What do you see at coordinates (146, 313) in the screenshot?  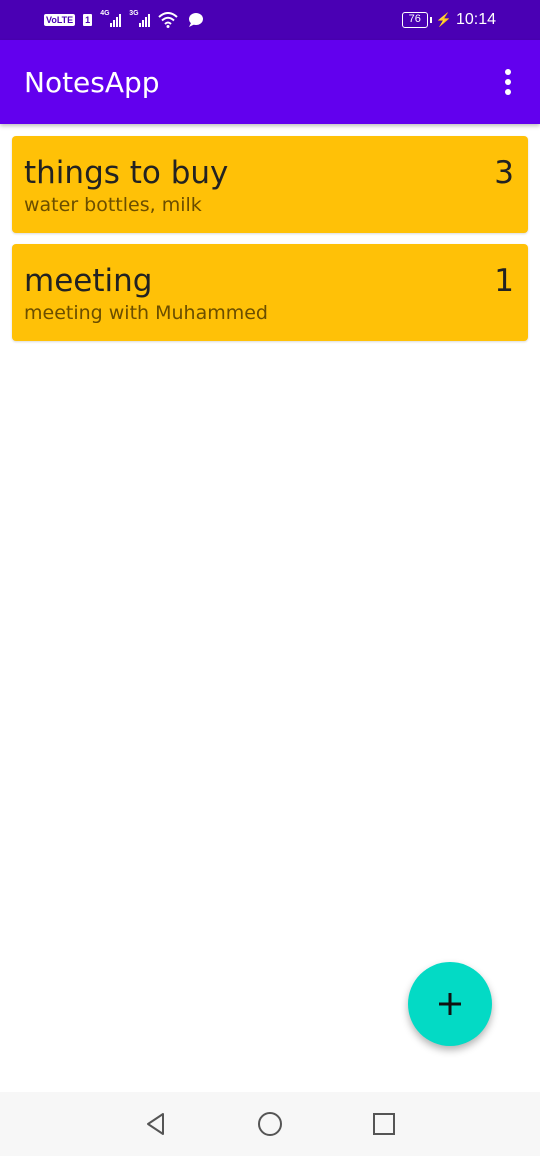 I see `note-subtitle: meeting with Muhammed` at bounding box center [146, 313].